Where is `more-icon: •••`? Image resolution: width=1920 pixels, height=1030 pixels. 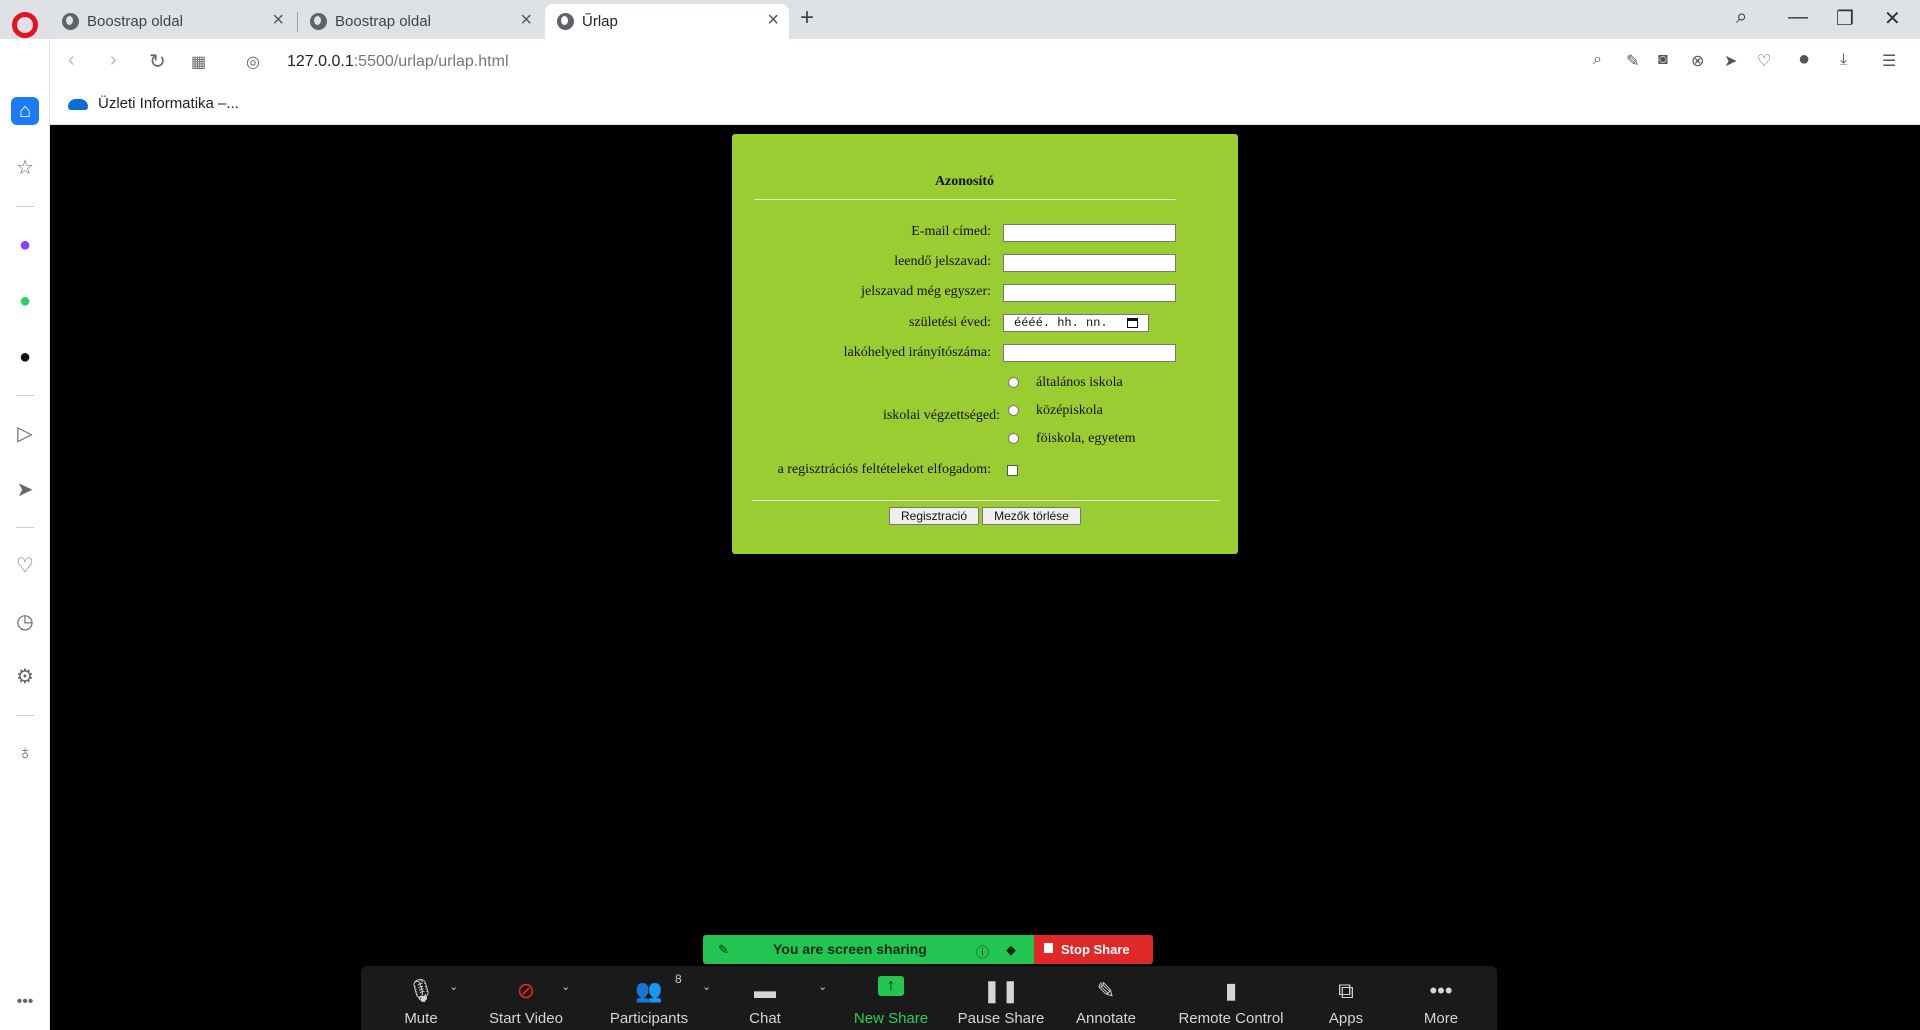
more-icon: ••• is located at coordinates (25, 1002).